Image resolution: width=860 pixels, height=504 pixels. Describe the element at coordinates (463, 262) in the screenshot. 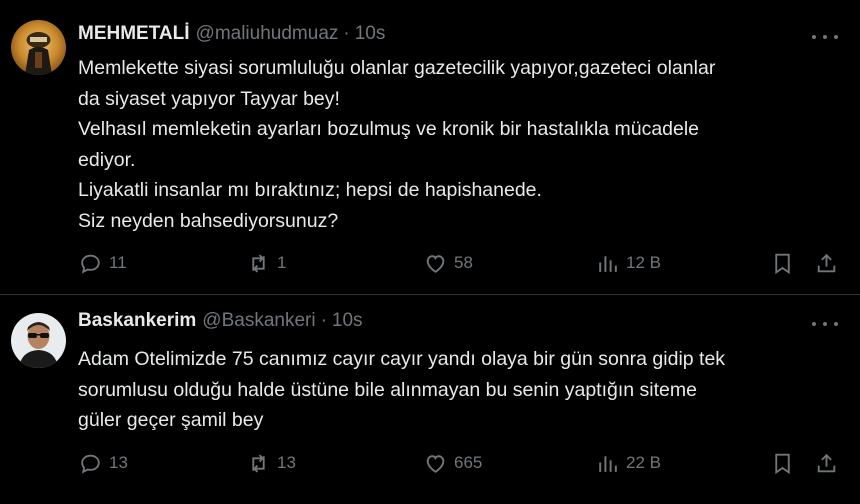

I see `like-count: 58` at that location.